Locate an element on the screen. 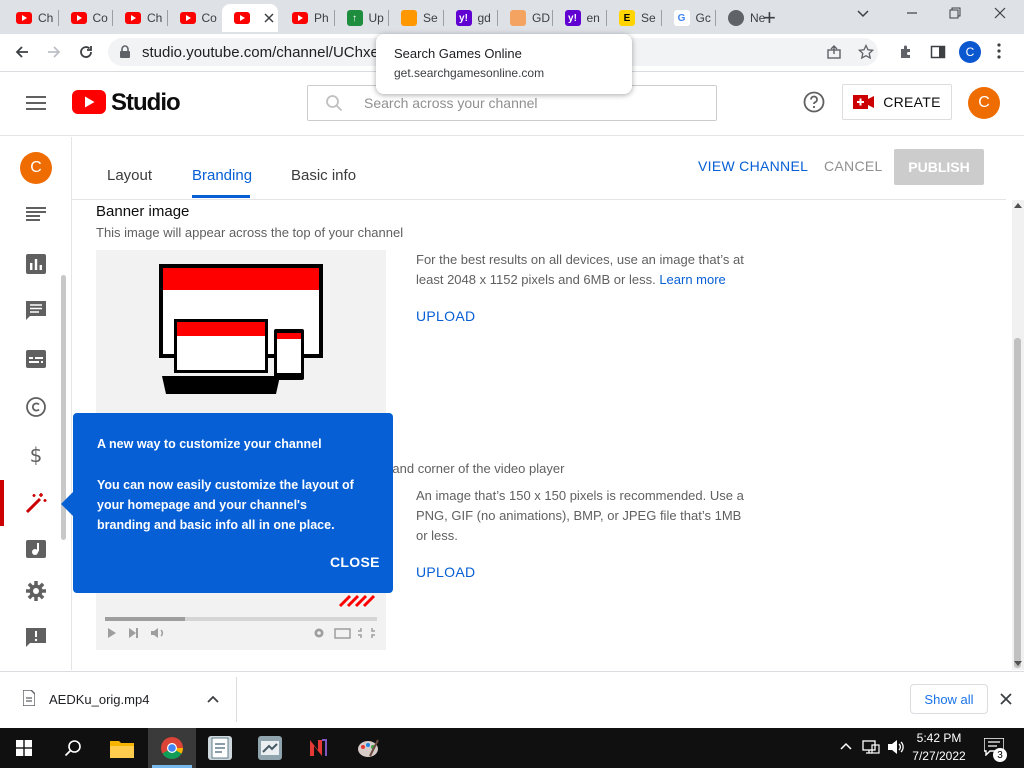 Image resolution: width=1024 pixels, height=768 pixels. taskbar-app-notepad-icon is located at coordinates (220, 748).